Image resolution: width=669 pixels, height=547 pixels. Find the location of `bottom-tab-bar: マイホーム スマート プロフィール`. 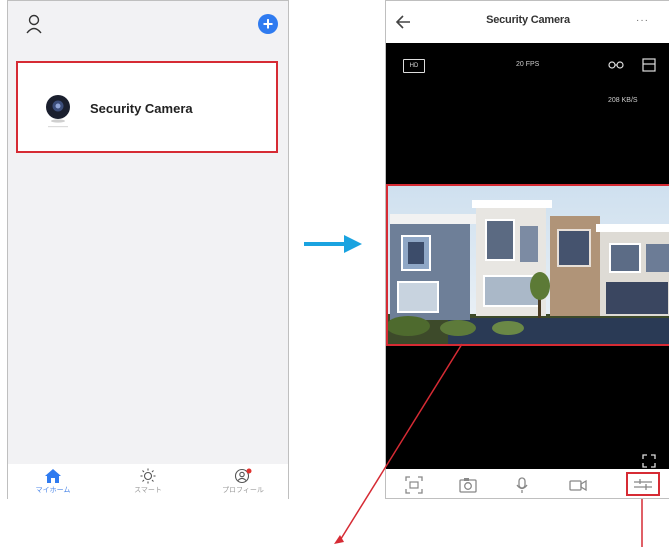

bottom-tab-bar: マイホーム スマート プロフィール is located at coordinates (148, 481).